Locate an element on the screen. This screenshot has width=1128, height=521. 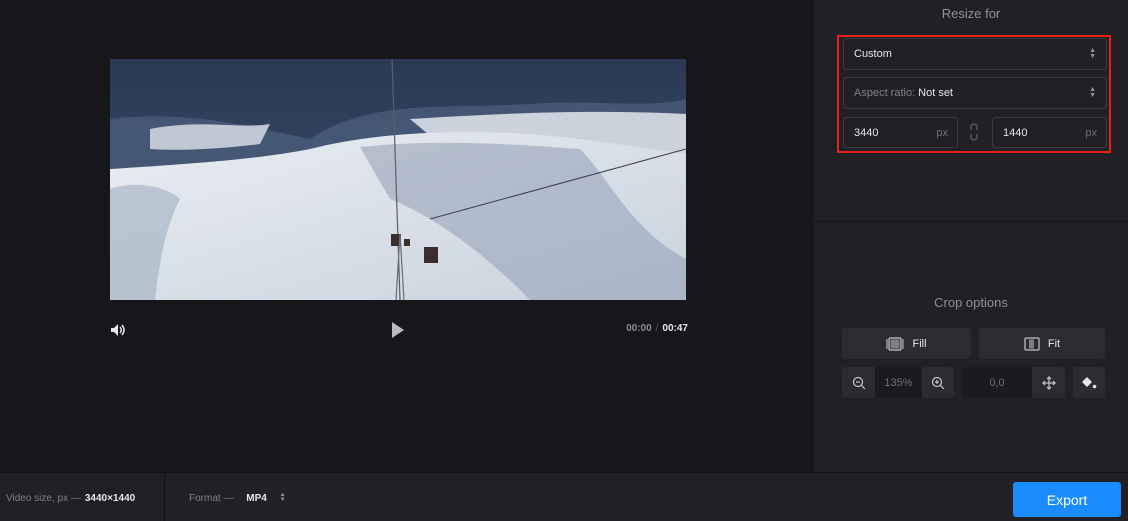
video-size-info: Video size, px —3440×1440 is located at coordinates (70, 498).